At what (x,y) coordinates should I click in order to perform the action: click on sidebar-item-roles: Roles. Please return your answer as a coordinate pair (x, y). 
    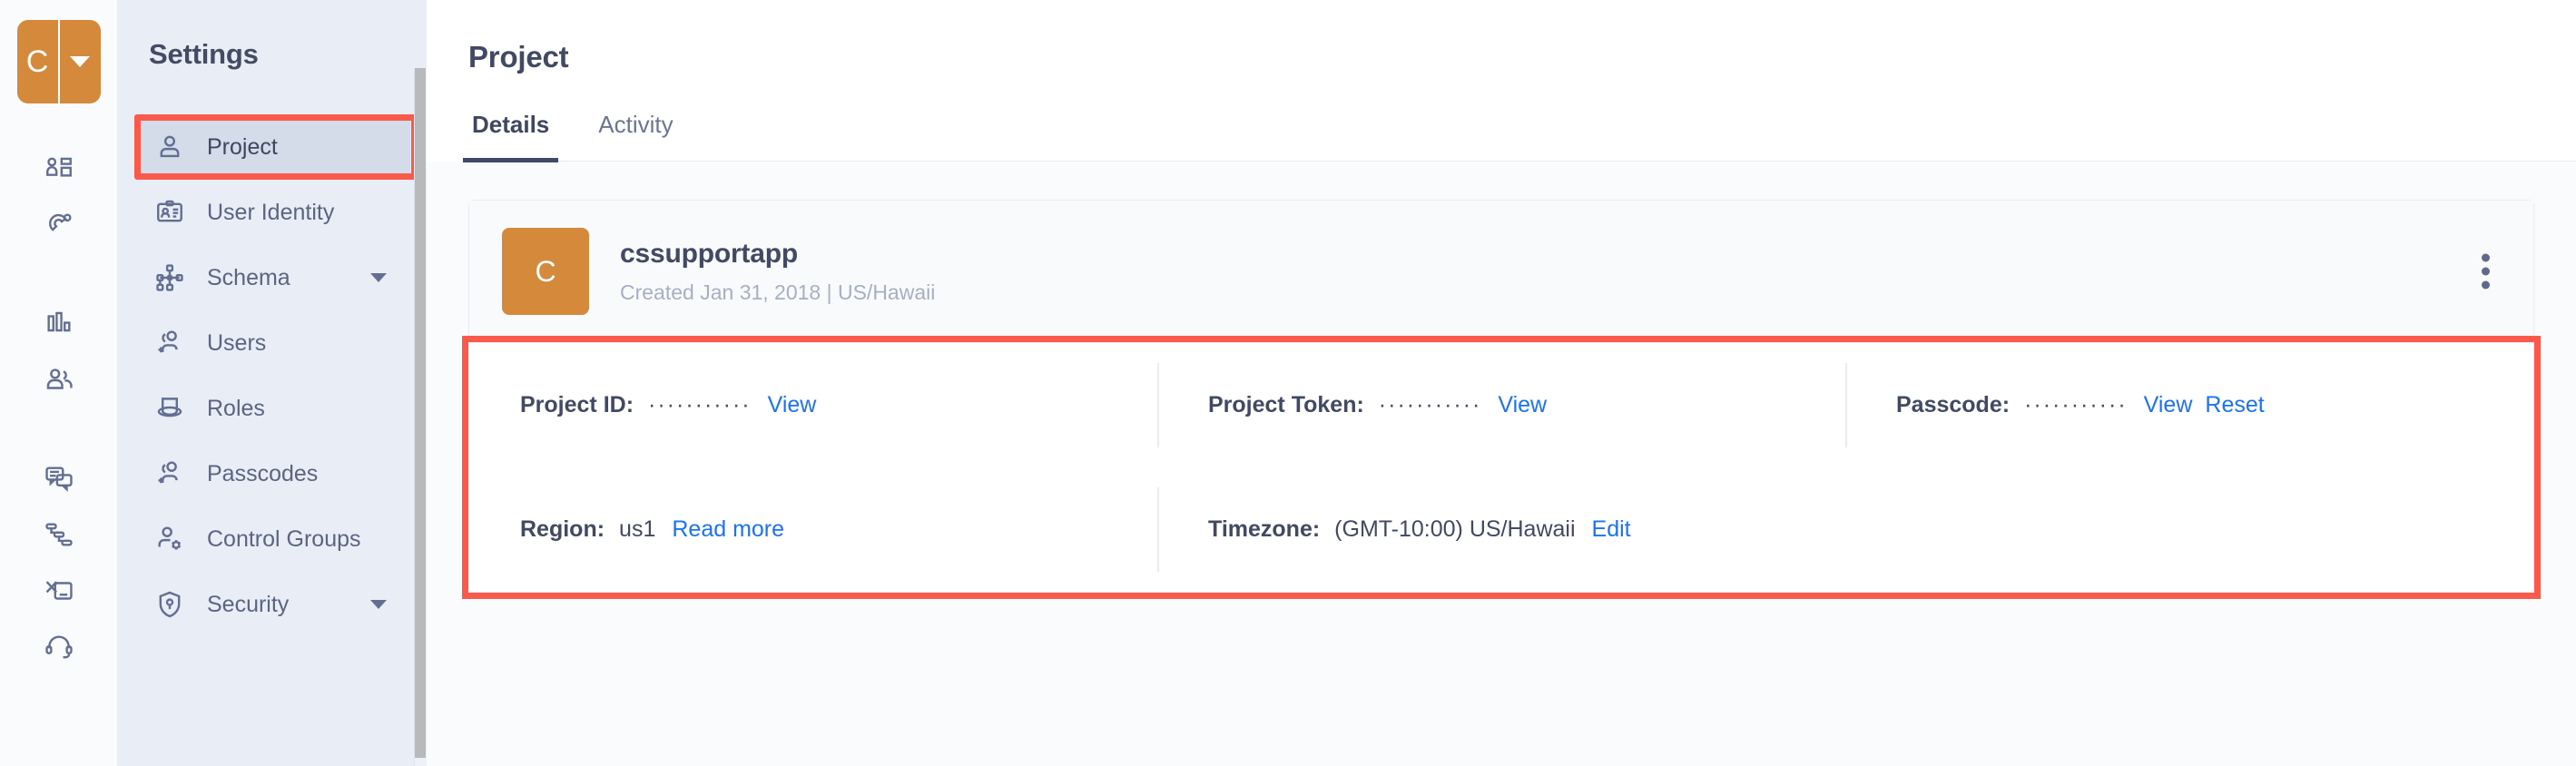
    Looking at the image, I should click on (272, 408).